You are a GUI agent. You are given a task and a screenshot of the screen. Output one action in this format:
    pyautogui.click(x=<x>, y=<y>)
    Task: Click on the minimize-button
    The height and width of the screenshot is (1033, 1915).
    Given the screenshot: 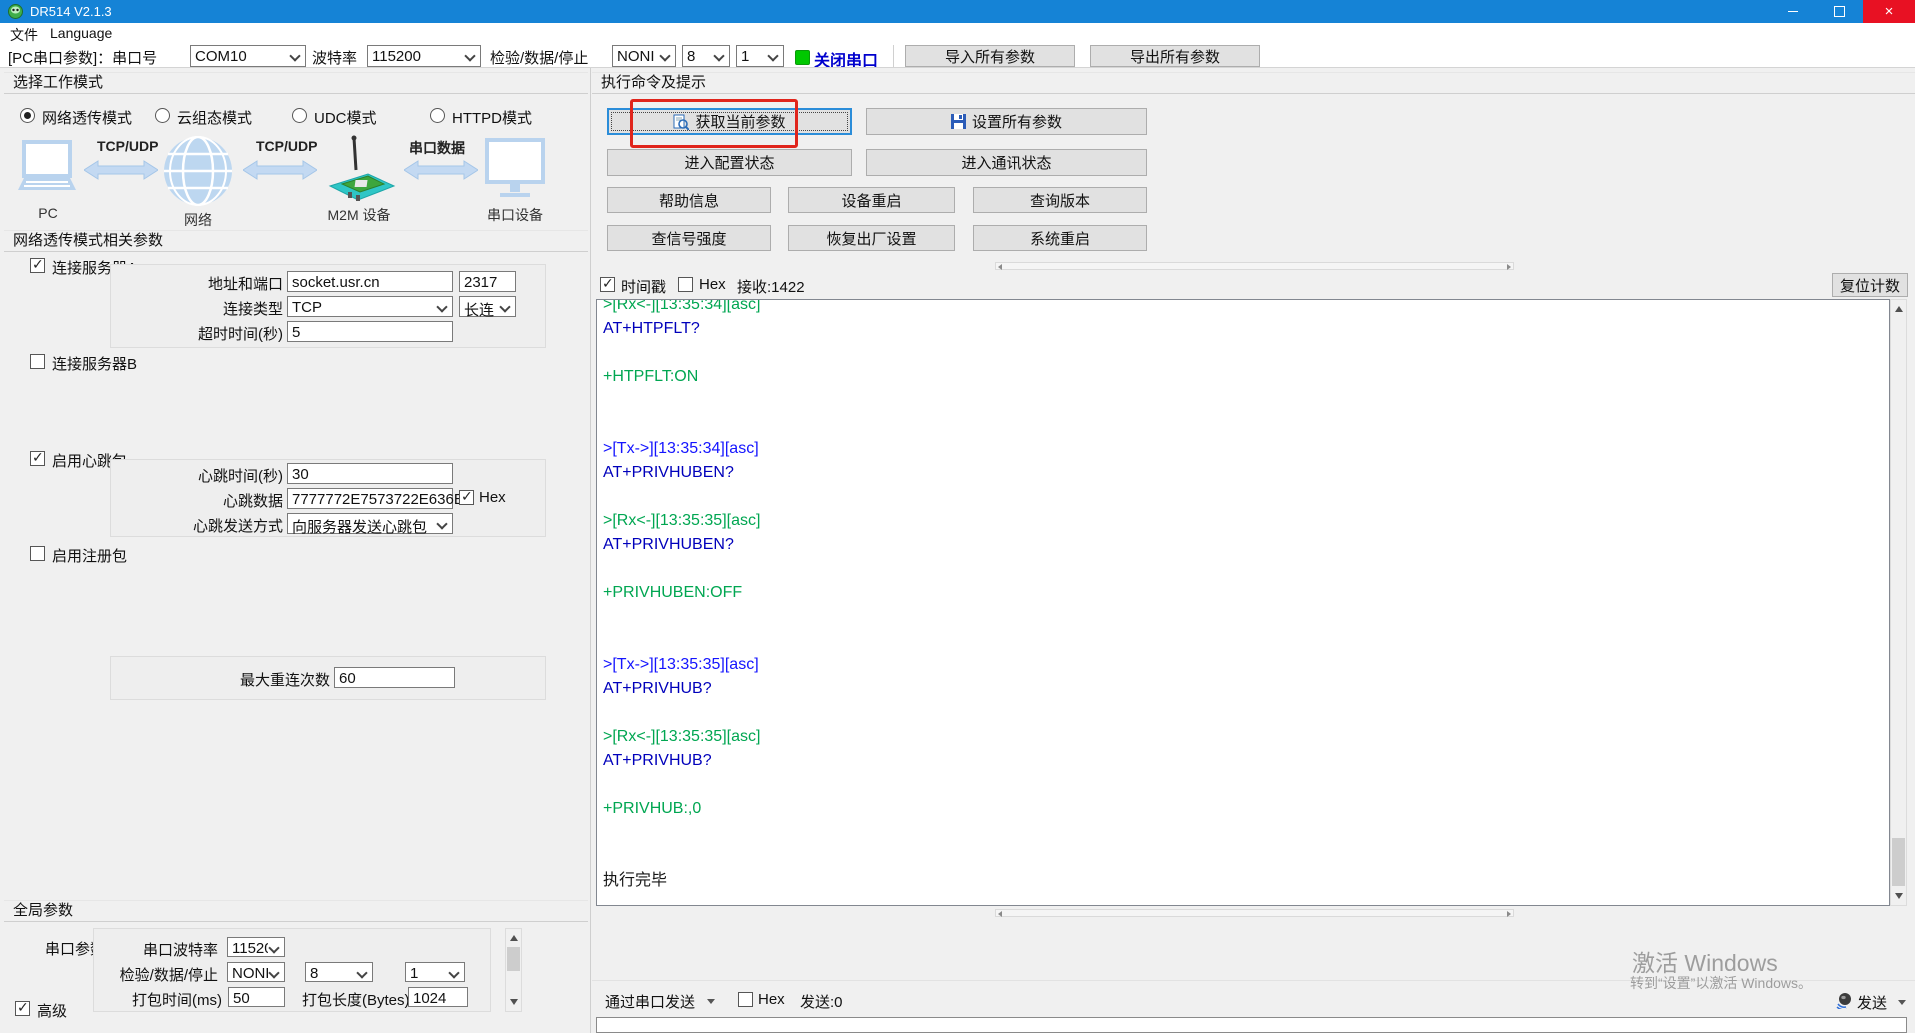 What is the action you would take?
    pyautogui.click(x=1792, y=11)
    